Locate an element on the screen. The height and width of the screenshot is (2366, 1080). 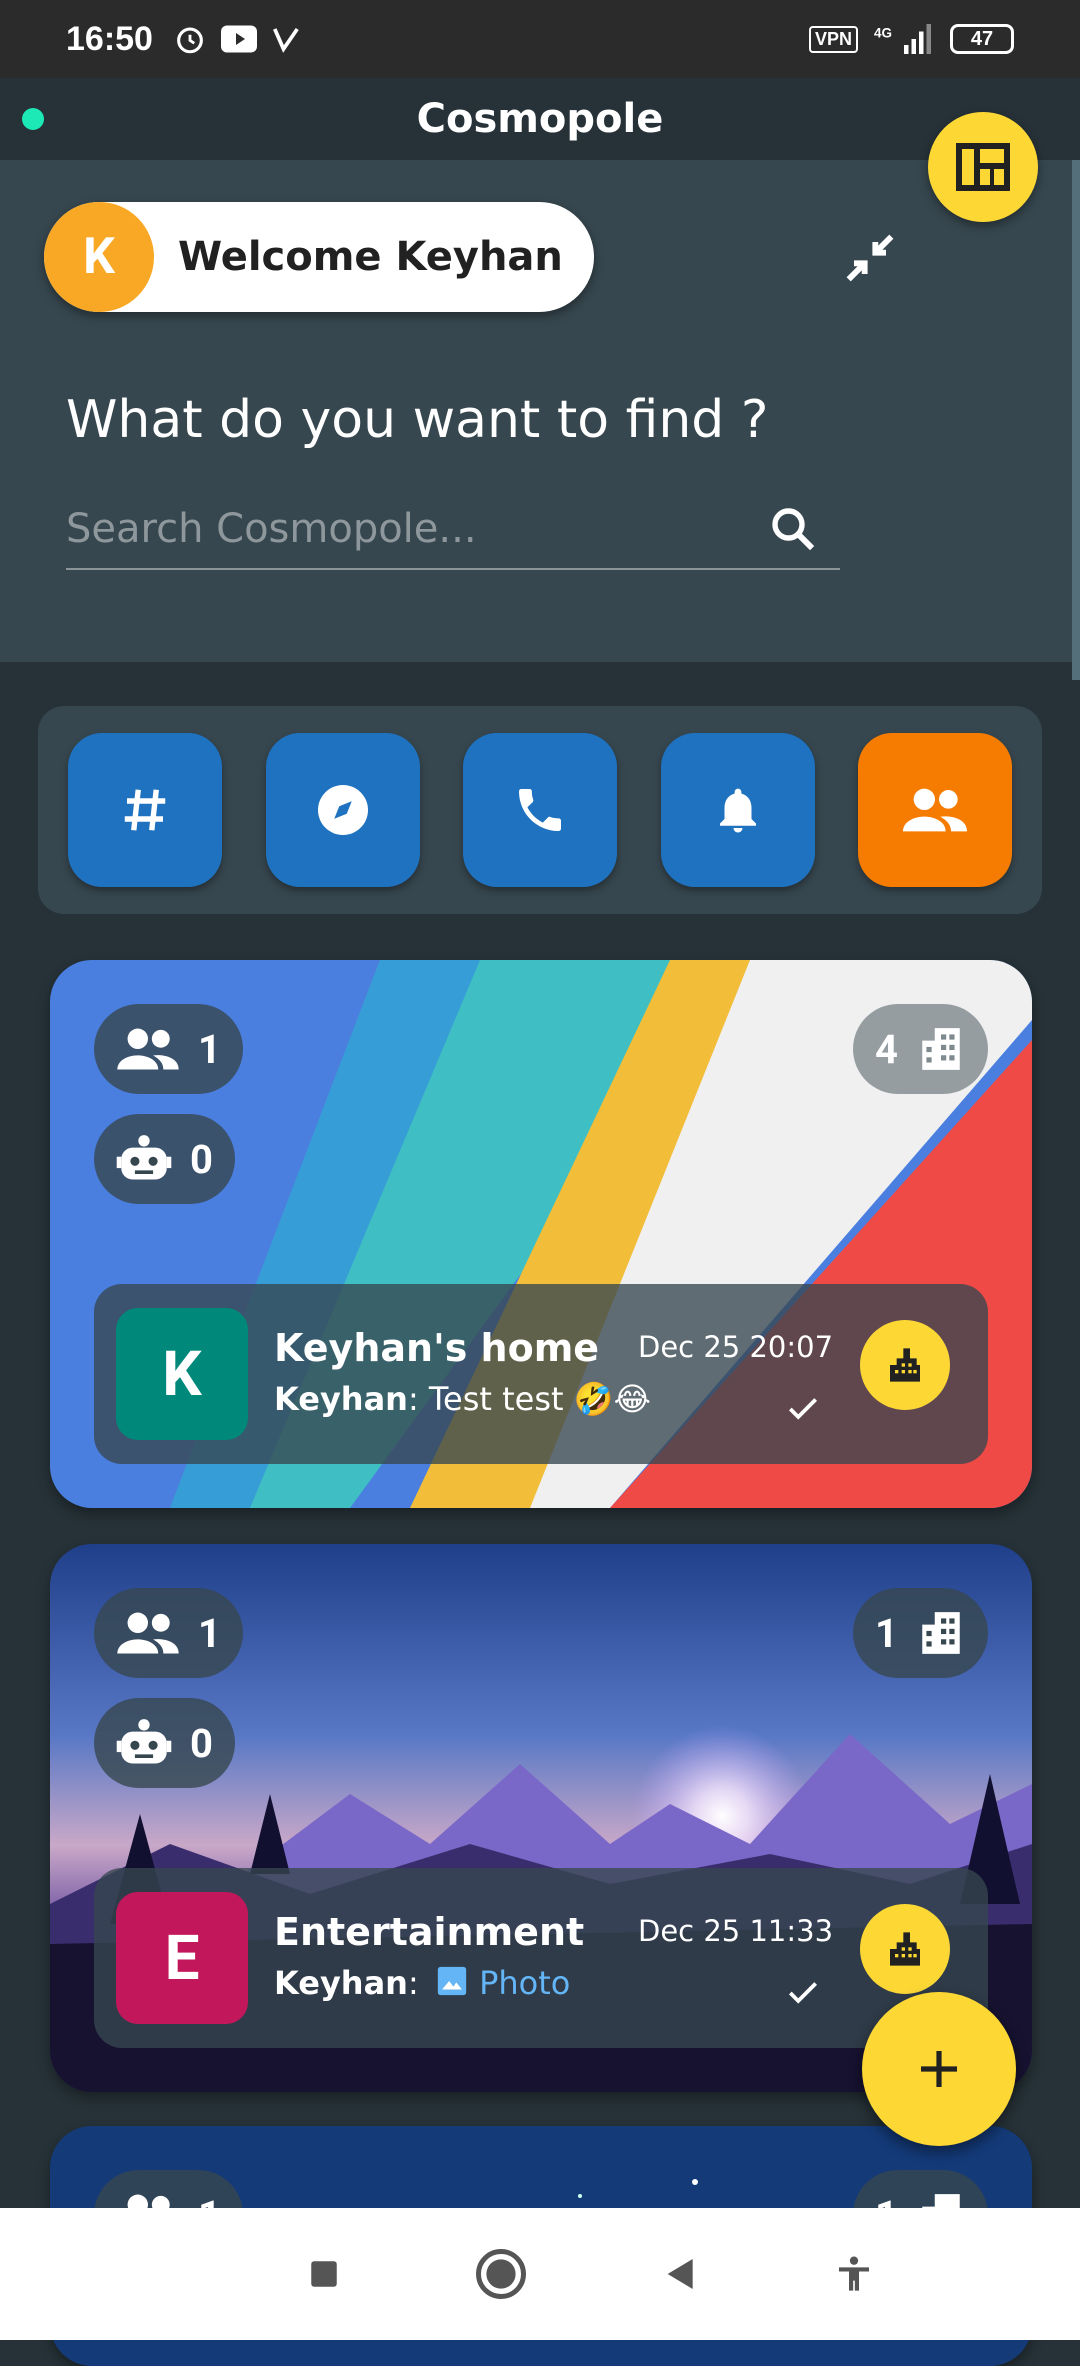
message-text: Test test 🤣😂 is located at coordinates (539, 1399).